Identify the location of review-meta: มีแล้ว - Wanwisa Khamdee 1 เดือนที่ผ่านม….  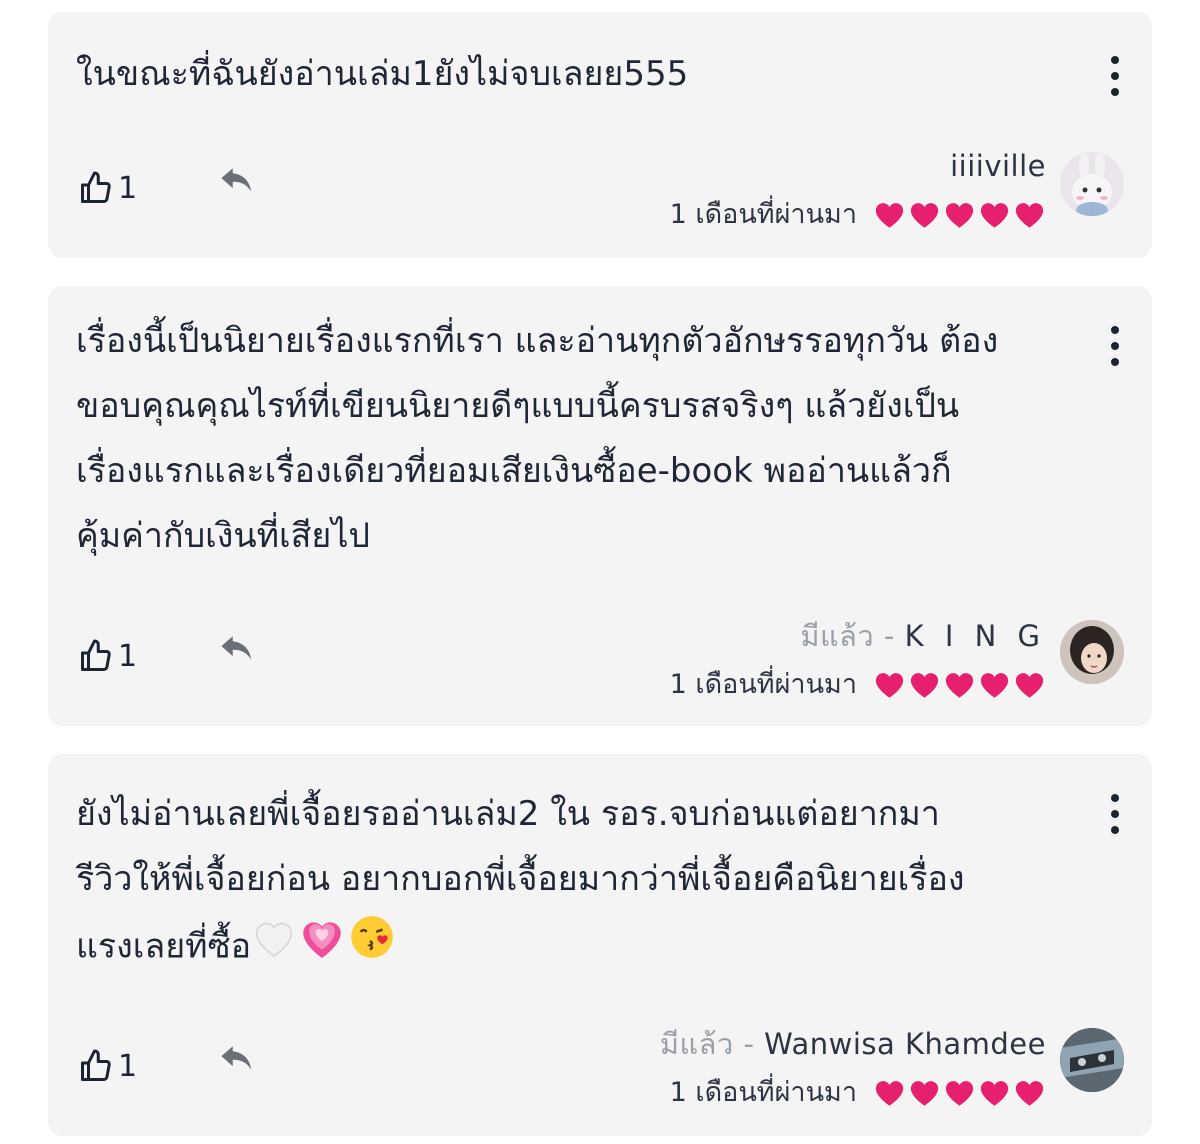
(853, 1068).